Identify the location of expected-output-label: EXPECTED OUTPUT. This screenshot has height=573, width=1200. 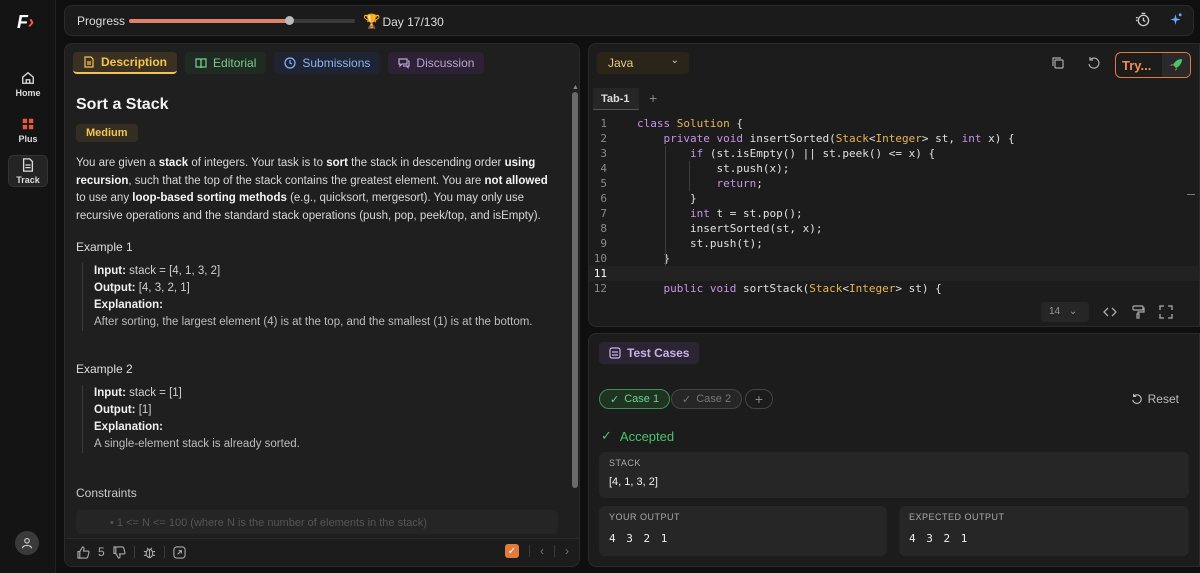
(957, 517).